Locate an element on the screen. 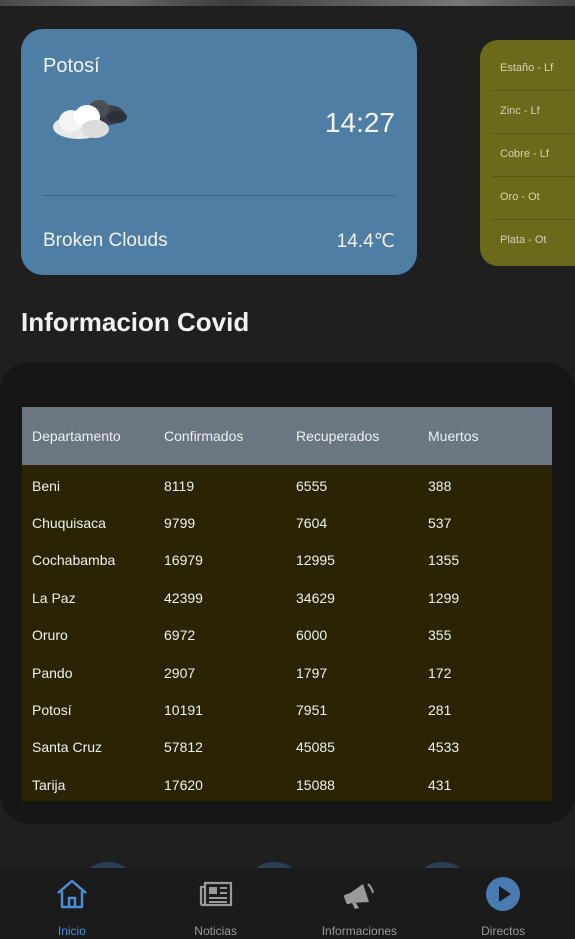  nav-item-directos: Directos is located at coordinates (503, 903).